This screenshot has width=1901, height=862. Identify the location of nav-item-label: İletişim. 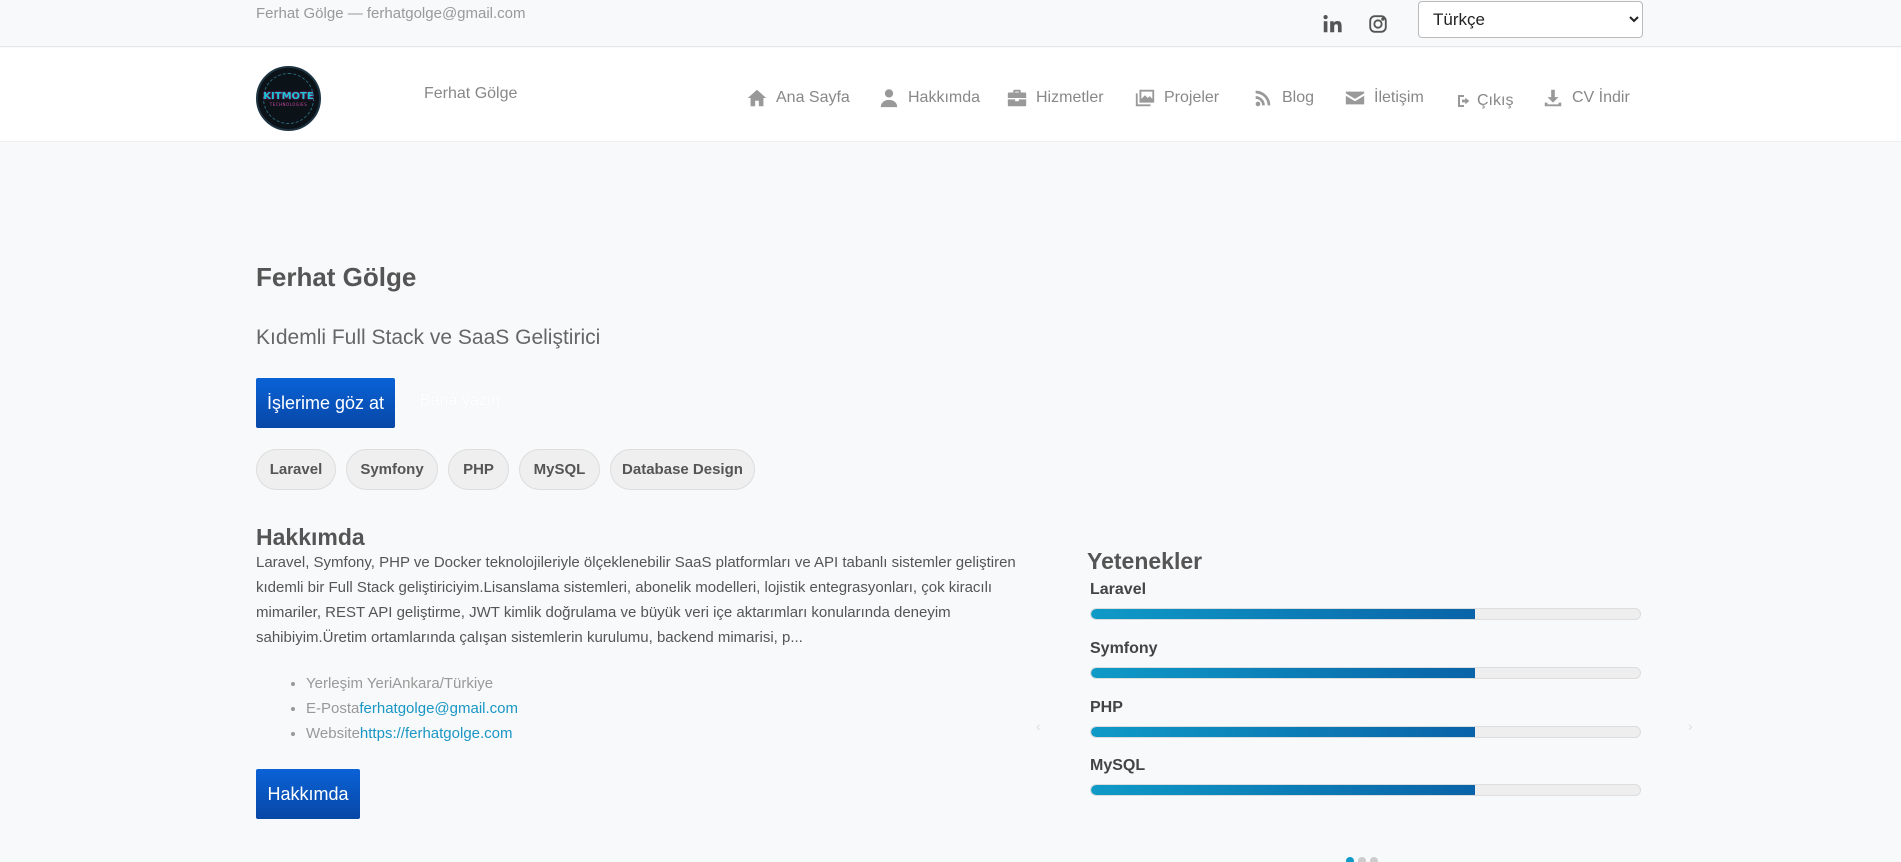
(1399, 97).